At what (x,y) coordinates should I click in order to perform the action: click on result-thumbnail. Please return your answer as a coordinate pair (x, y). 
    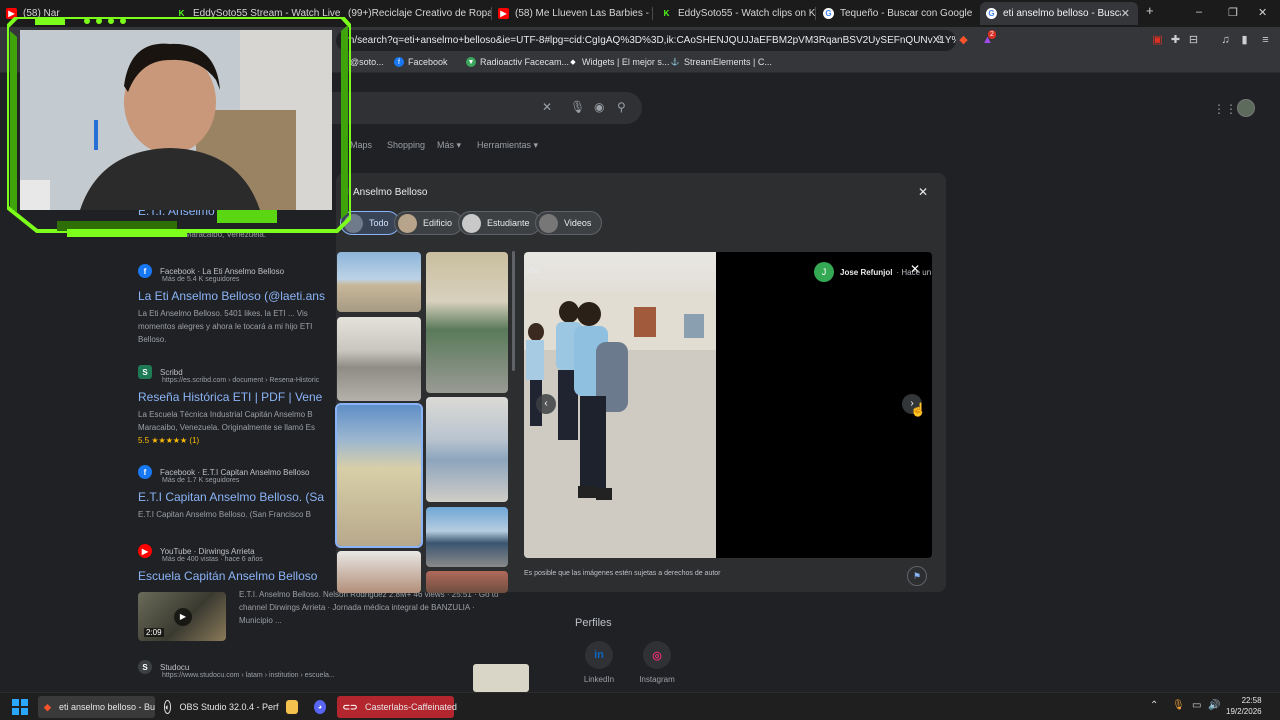
    Looking at the image, I should click on (501, 678).